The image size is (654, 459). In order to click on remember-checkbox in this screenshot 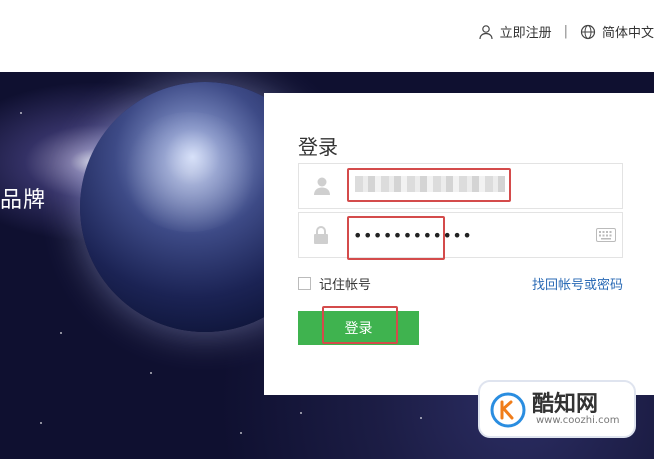, I will do `click(304, 283)`.